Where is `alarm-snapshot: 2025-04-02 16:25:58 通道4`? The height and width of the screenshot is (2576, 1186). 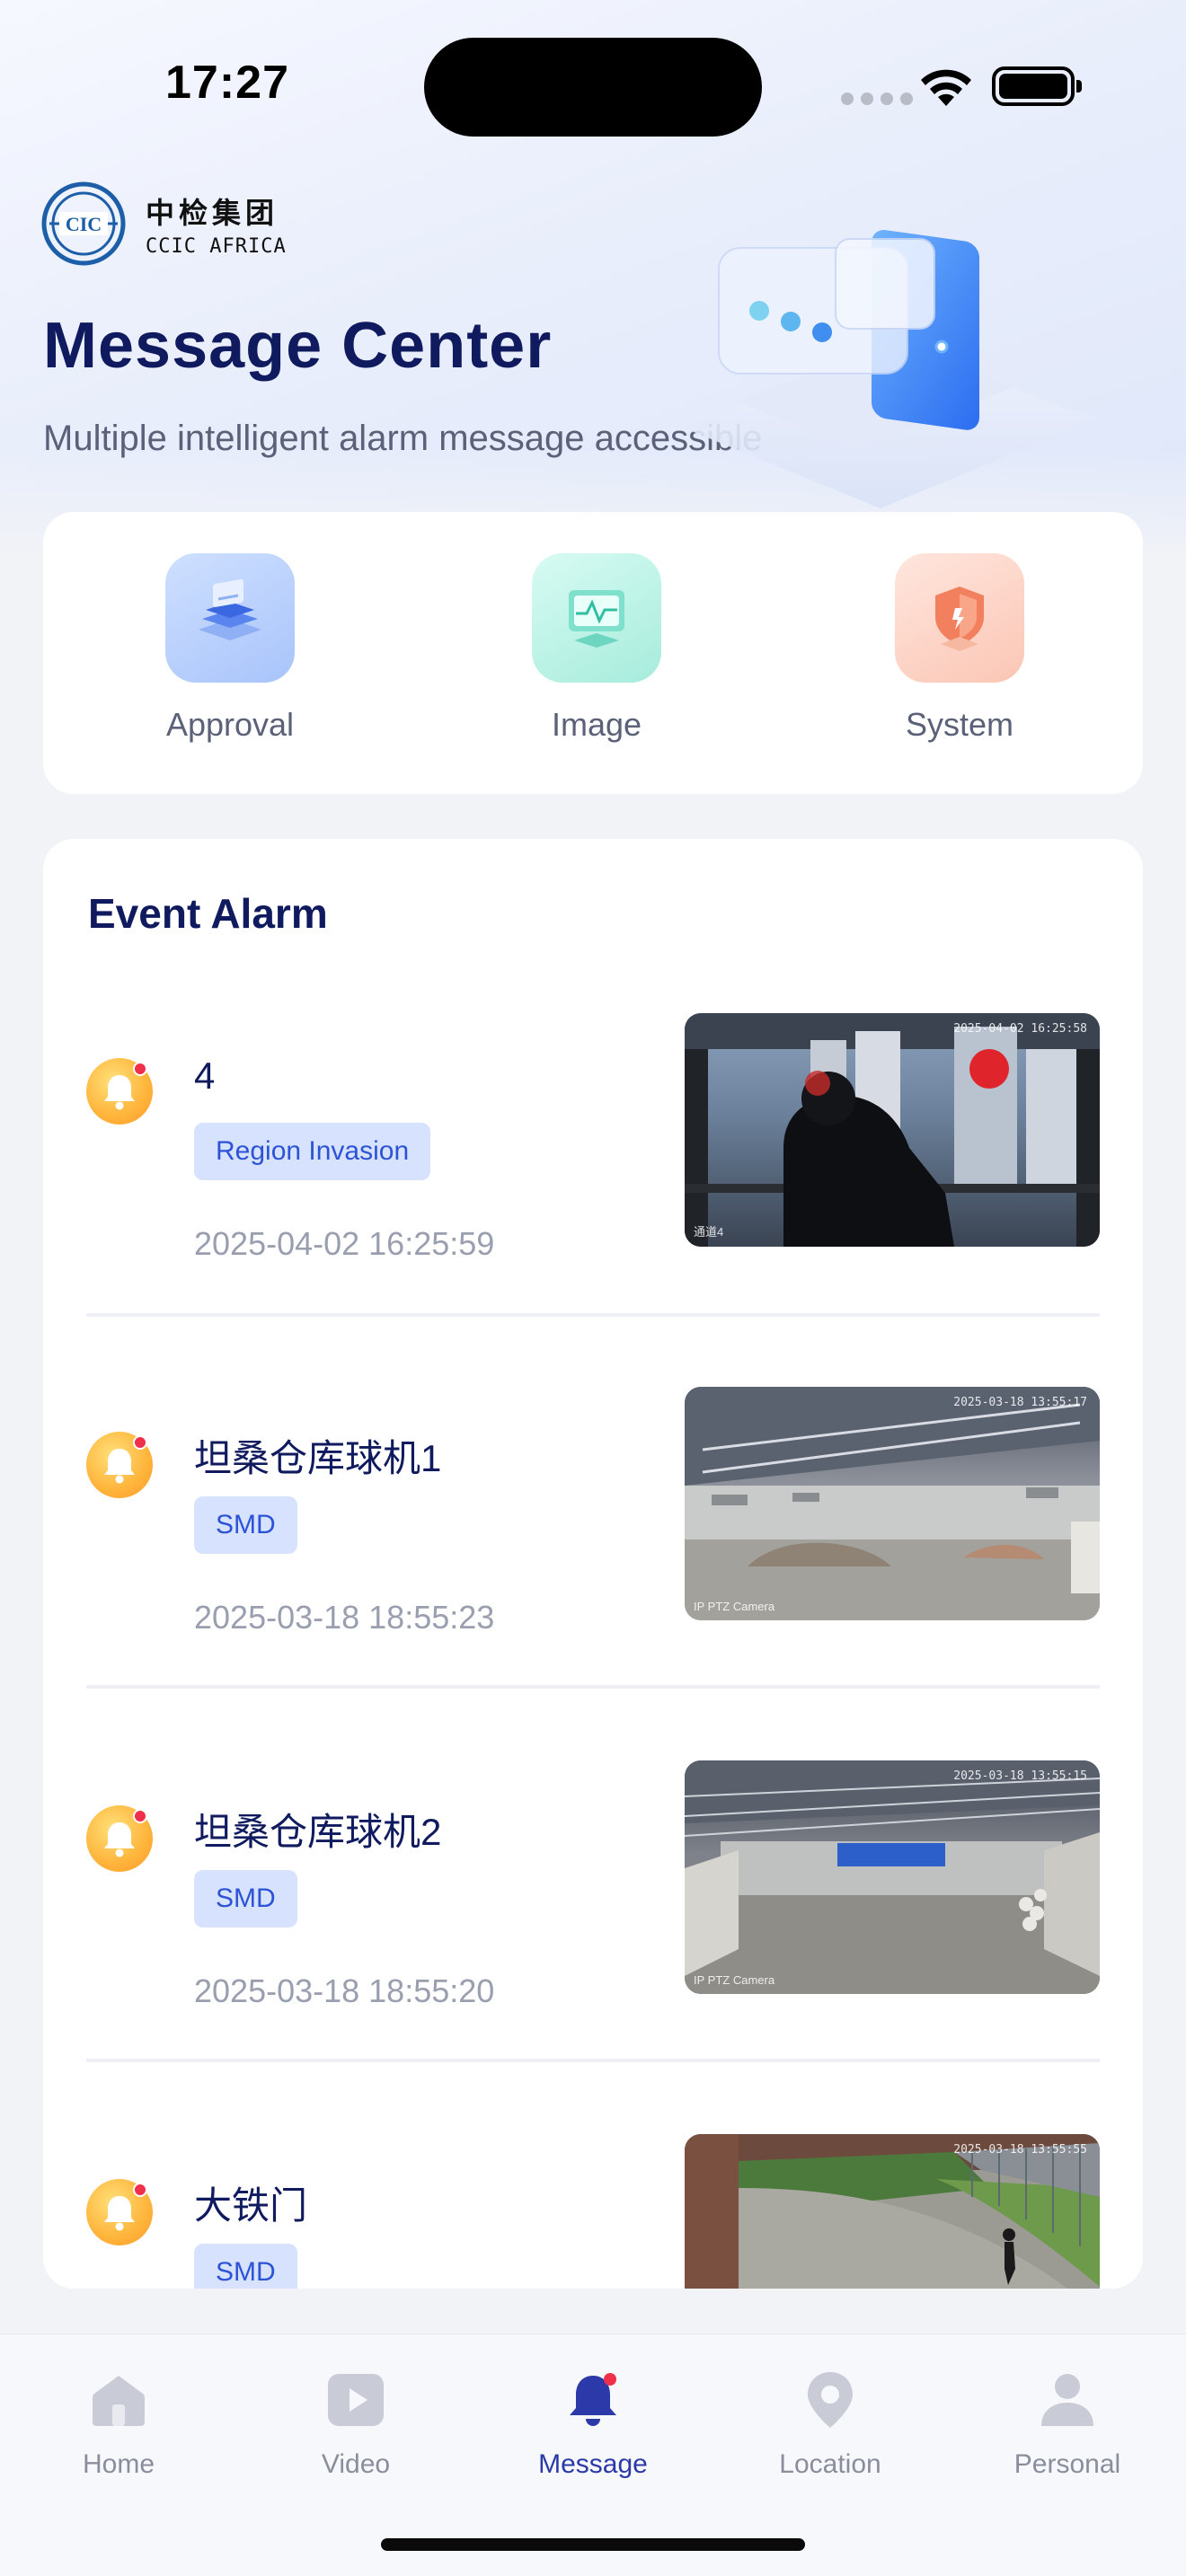 alarm-snapshot: 2025-04-02 16:25:58 通道4 is located at coordinates (892, 1130).